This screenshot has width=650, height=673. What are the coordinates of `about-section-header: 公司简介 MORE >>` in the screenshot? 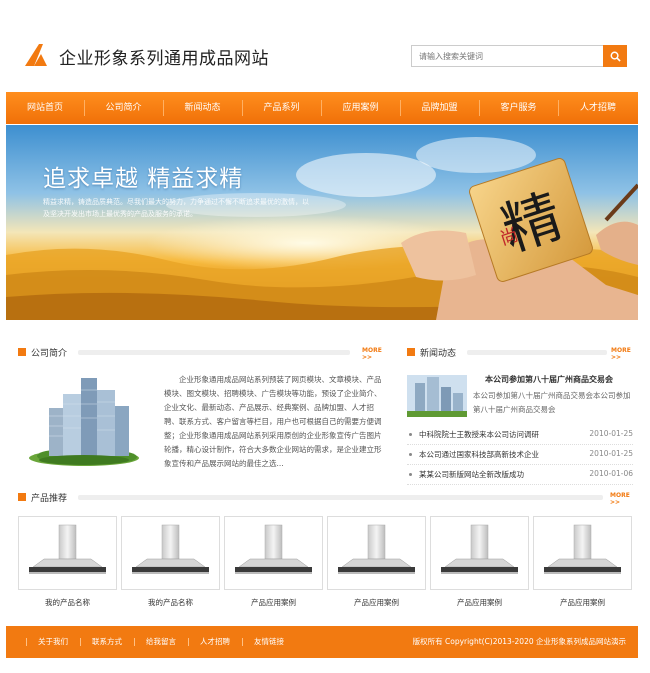 It's located at (205, 353).